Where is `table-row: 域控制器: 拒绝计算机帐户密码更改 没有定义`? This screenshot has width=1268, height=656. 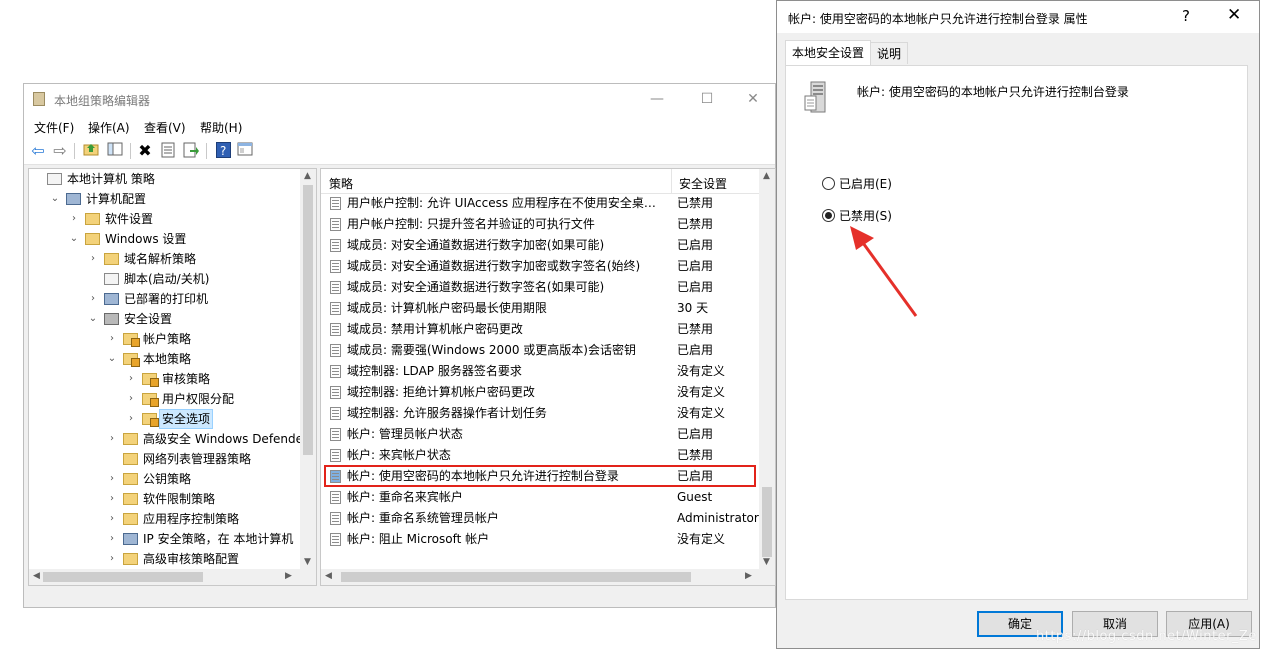 table-row: 域控制器: 拒绝计算机帐户密码更改 没有定义 is located at coordinates (541, 392).